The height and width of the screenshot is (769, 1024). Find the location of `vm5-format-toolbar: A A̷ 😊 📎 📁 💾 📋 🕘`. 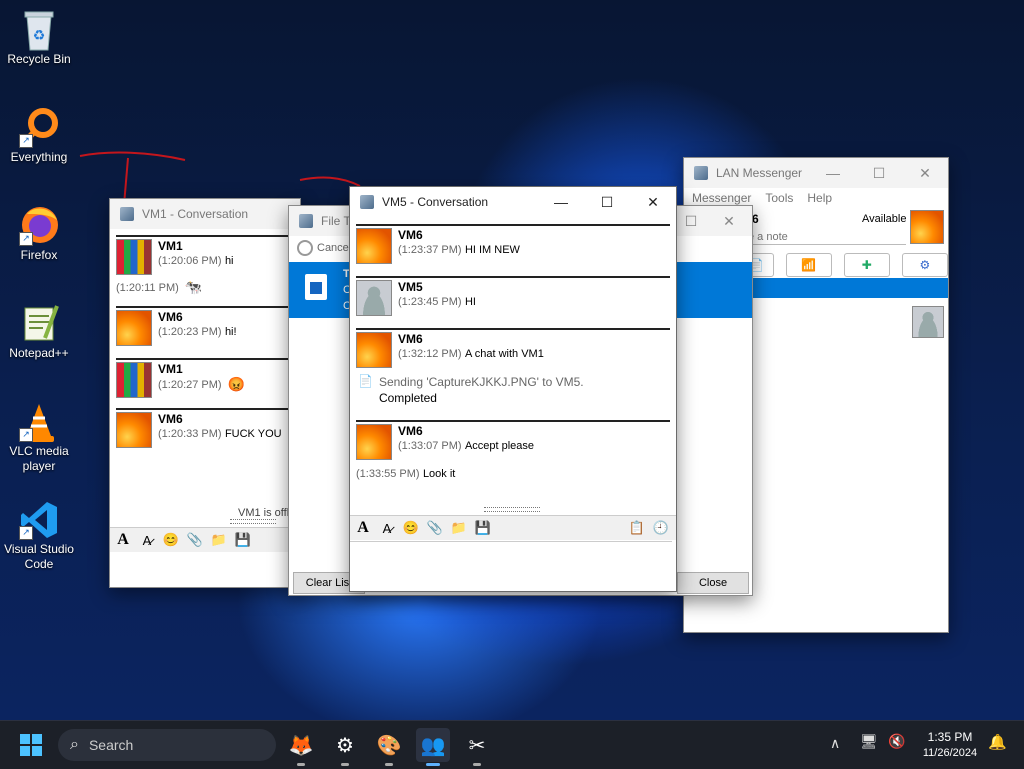

vm5-format-toolbar: A A̷ 😊 📎 📁 💾 📋 🕘 is located at coordinates (513, 527).